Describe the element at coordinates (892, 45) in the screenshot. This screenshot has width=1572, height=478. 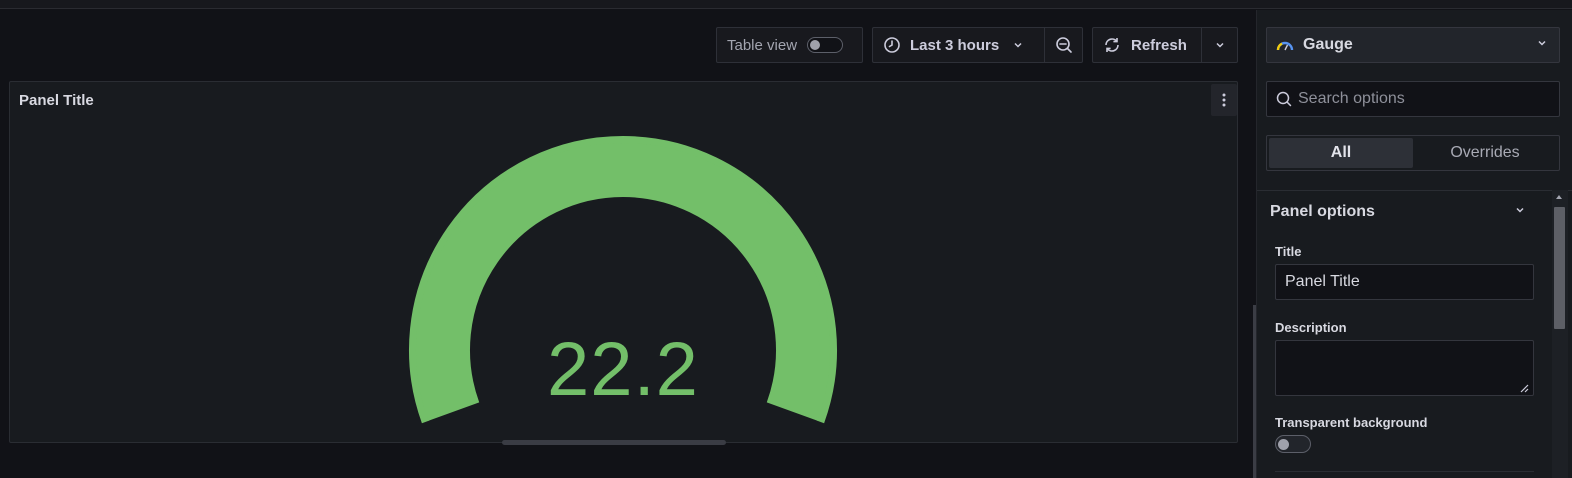
I see `clock-icon` at that location.